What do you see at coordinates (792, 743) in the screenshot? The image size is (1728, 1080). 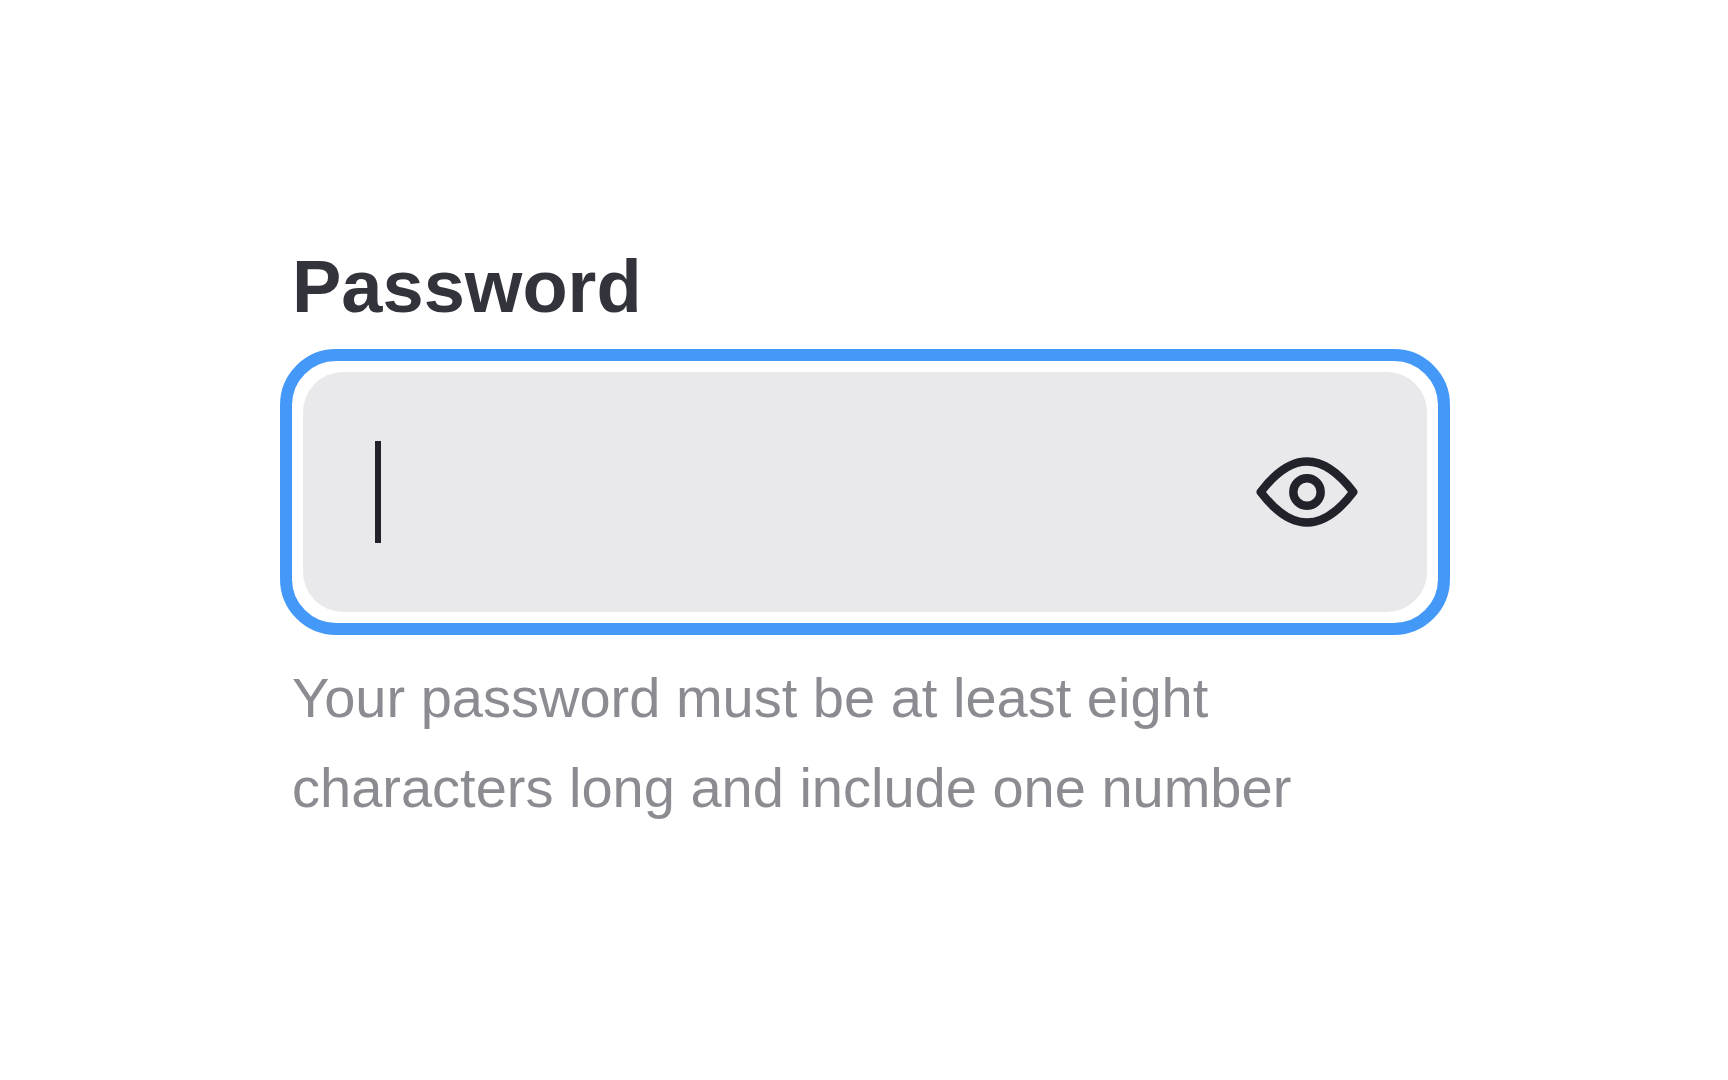 I see `helper-text: Your password must be at least eight characters long and include one number` at bounding box center [792, 743].